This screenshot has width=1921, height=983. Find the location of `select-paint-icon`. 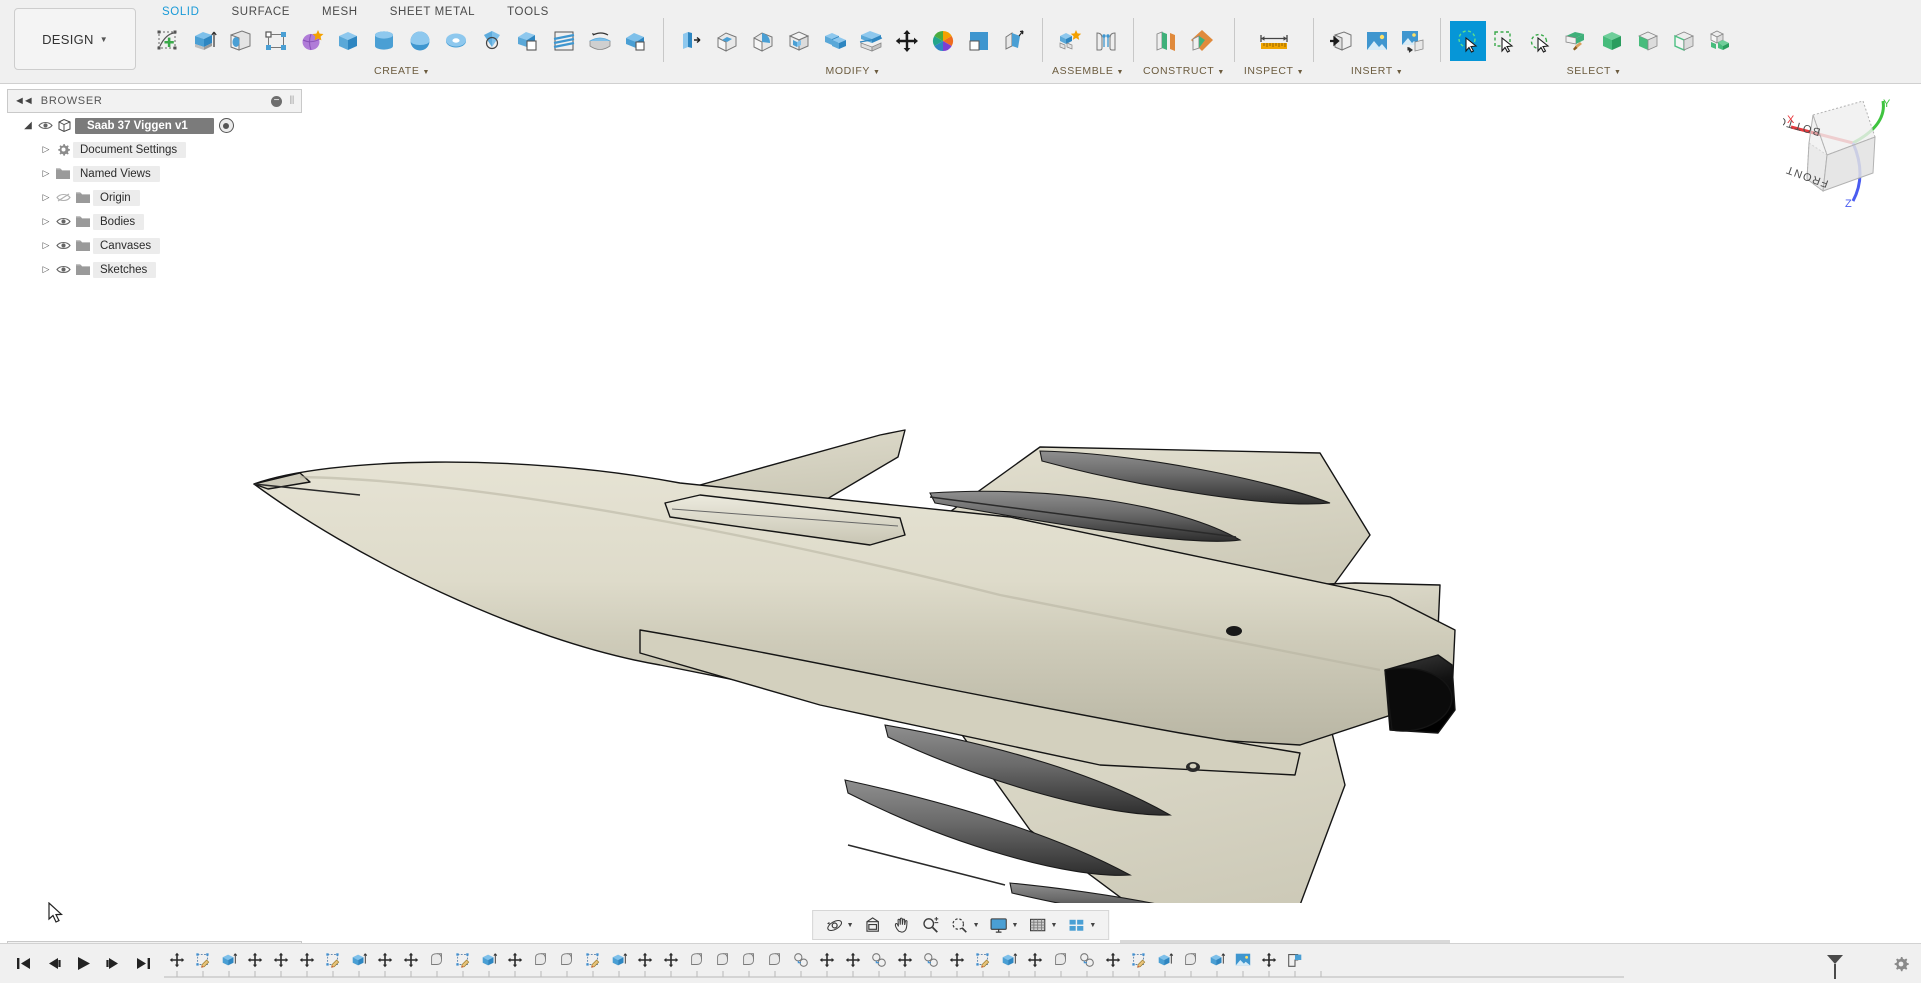

select-paint-icon is located at coordinates (1576, 41).